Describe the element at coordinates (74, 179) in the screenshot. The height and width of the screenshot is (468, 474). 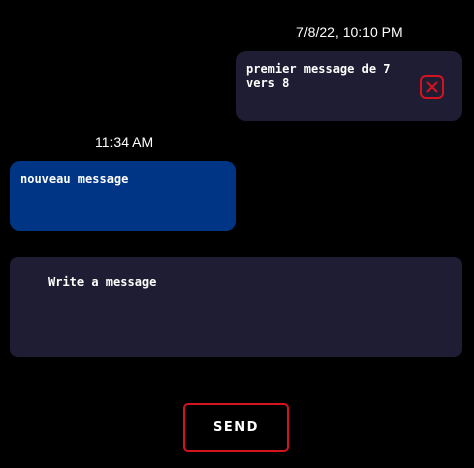
I see `message-text: nouveau message` at that location.